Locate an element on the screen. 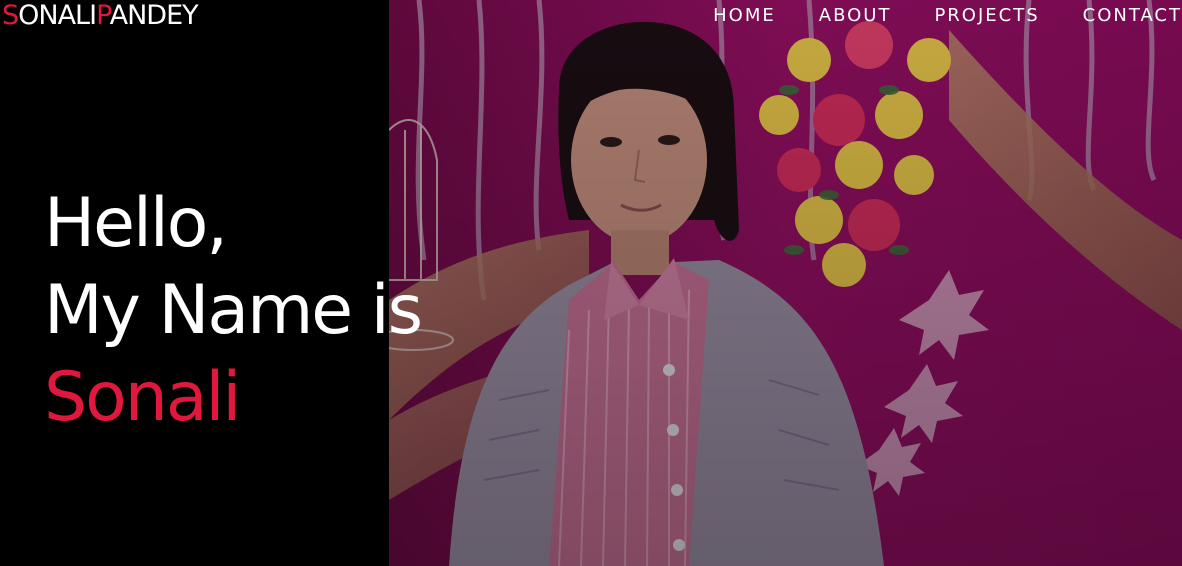  nav-link-contact: CONTACT is located at coordinates (1132, 15).